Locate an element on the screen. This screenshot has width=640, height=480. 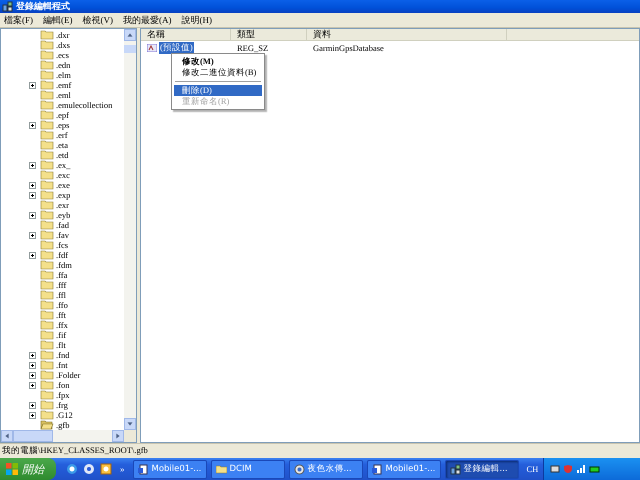
tree-item: .eta is located at coordinates (62, 145).